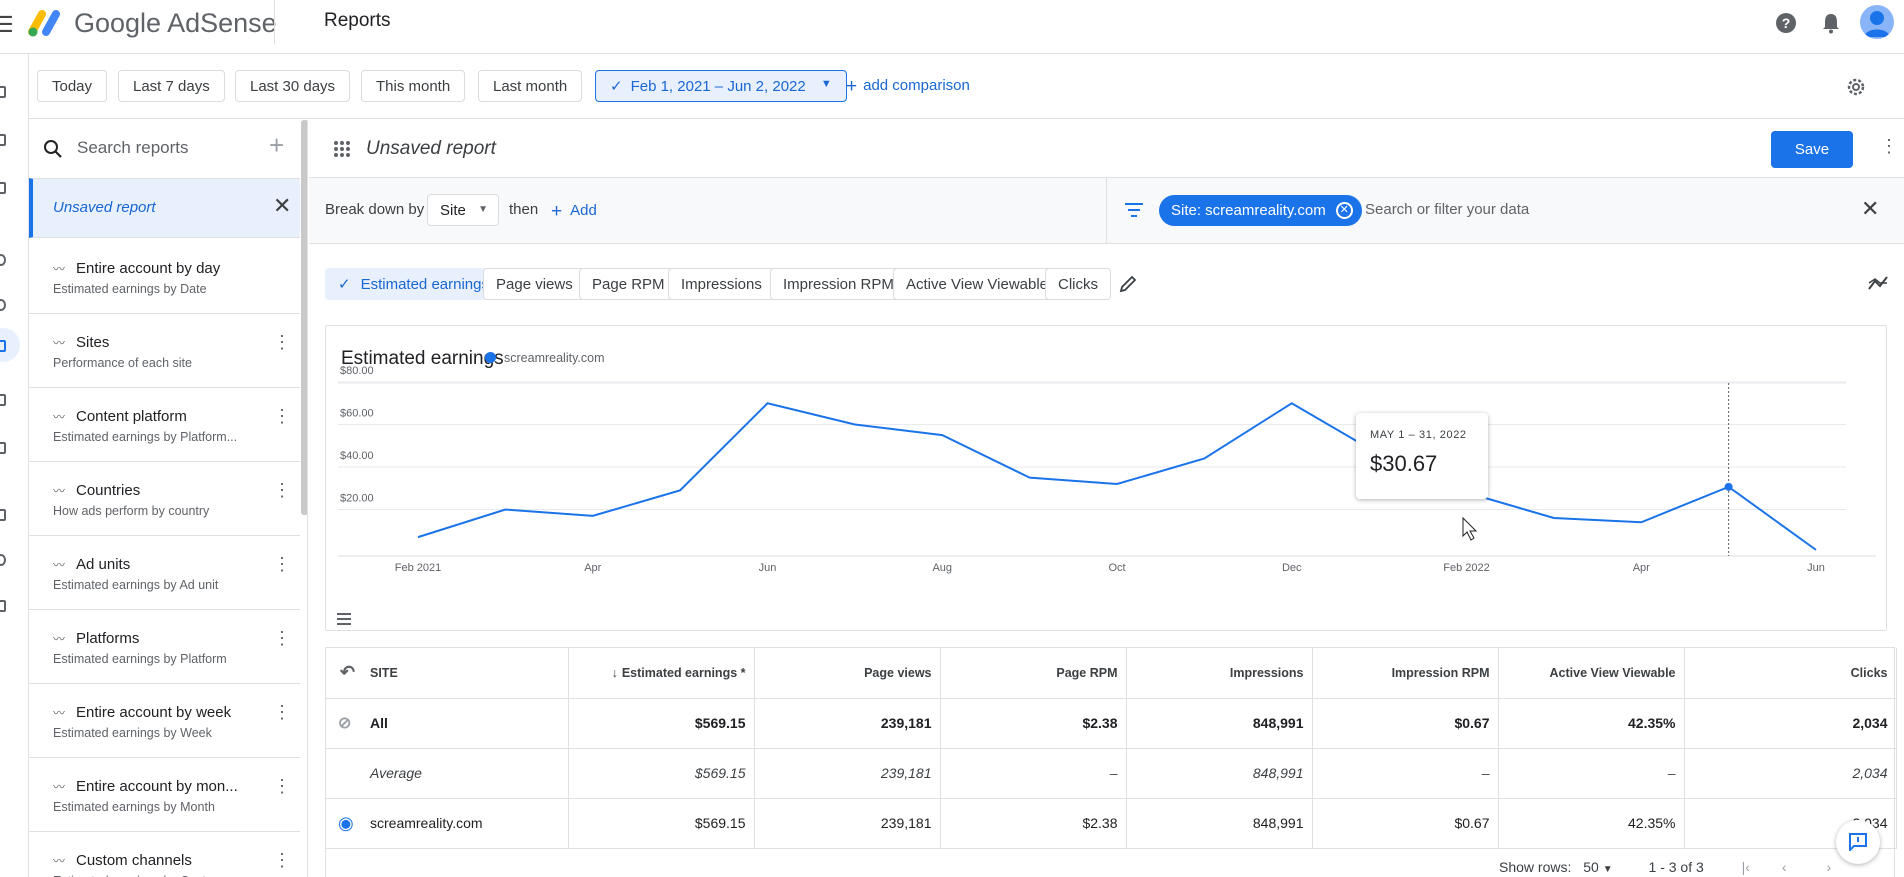 Image resolution: width=1904 pixels, height=877 pixels. I want to click on mouse-cursor-icon, so click(1470, 528).